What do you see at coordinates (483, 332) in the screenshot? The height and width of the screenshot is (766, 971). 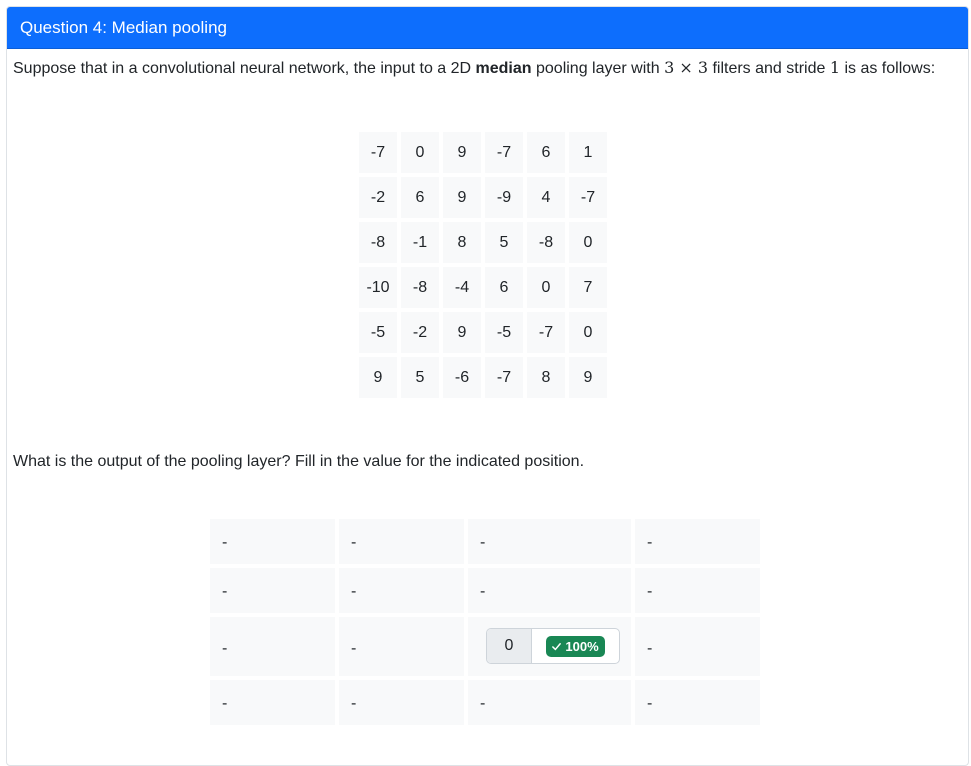 I see `input-row: -5 -2 9 -5 -7 0` at bounding box center [483, 332].